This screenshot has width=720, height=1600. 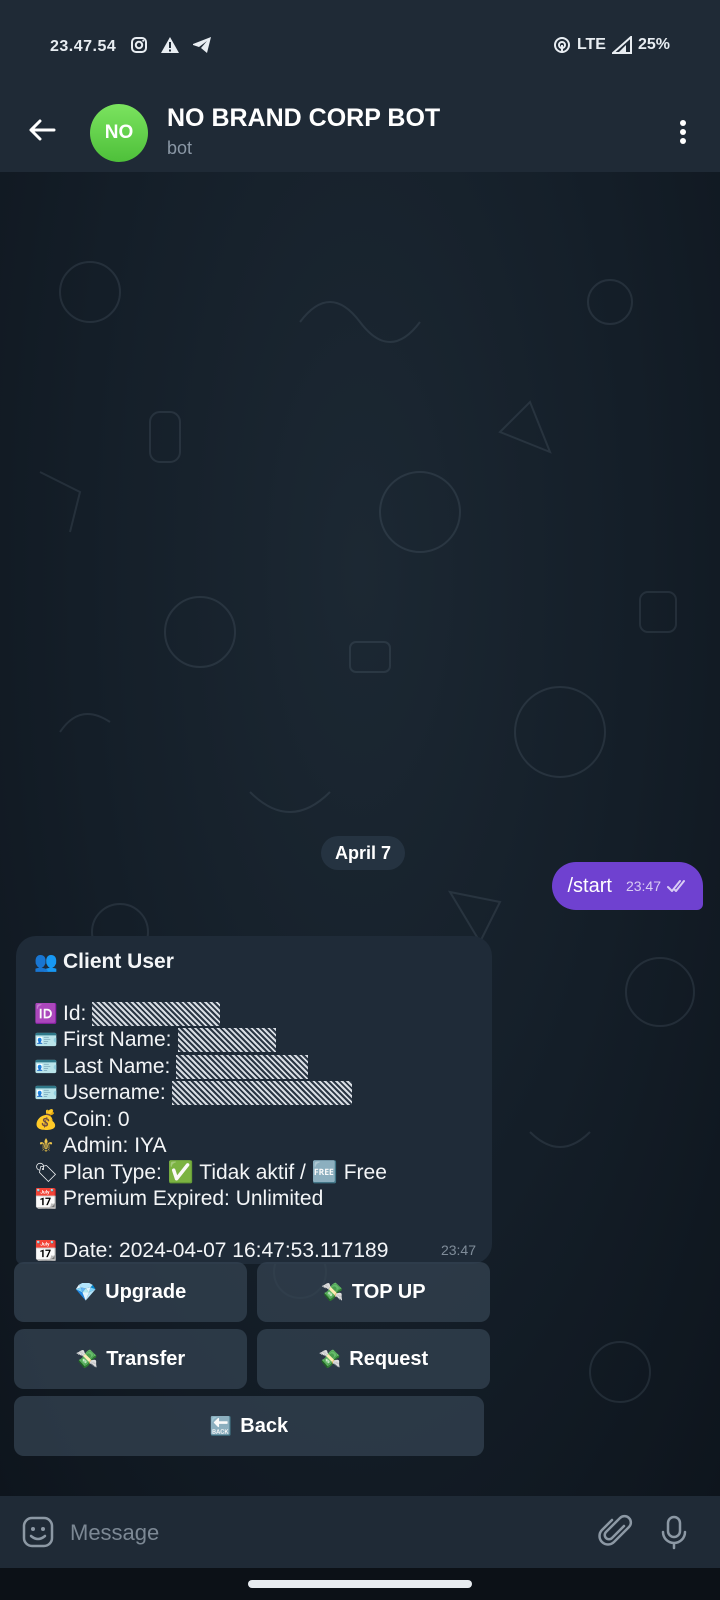 I want to click on more-menu-button, so click(x=683, y=132).